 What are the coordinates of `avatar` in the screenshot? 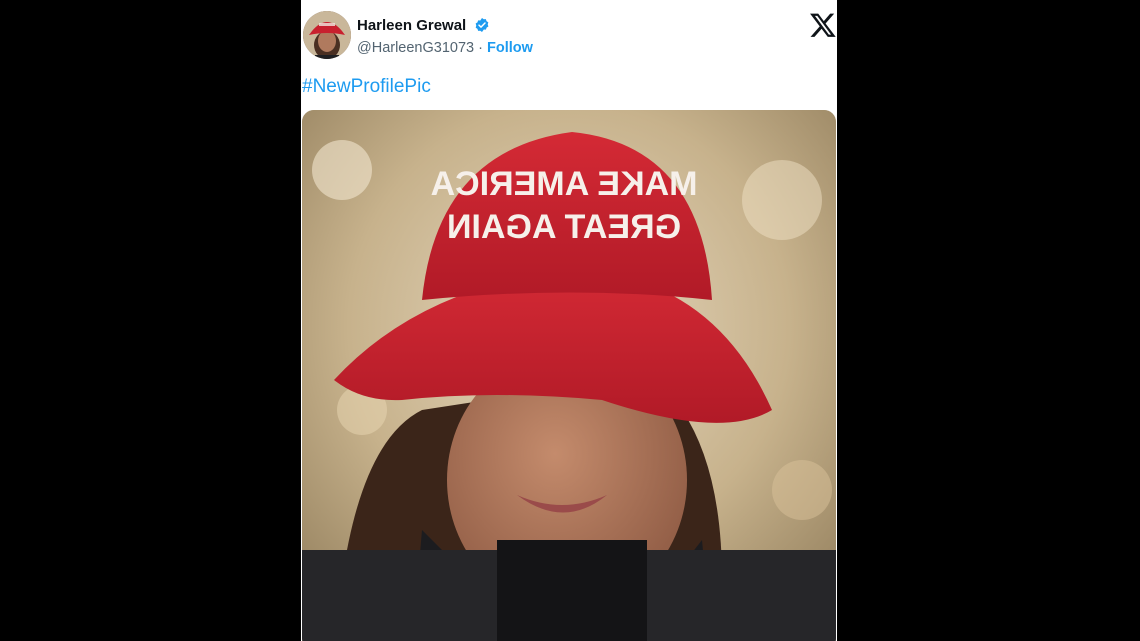 It's located at (327, 35).